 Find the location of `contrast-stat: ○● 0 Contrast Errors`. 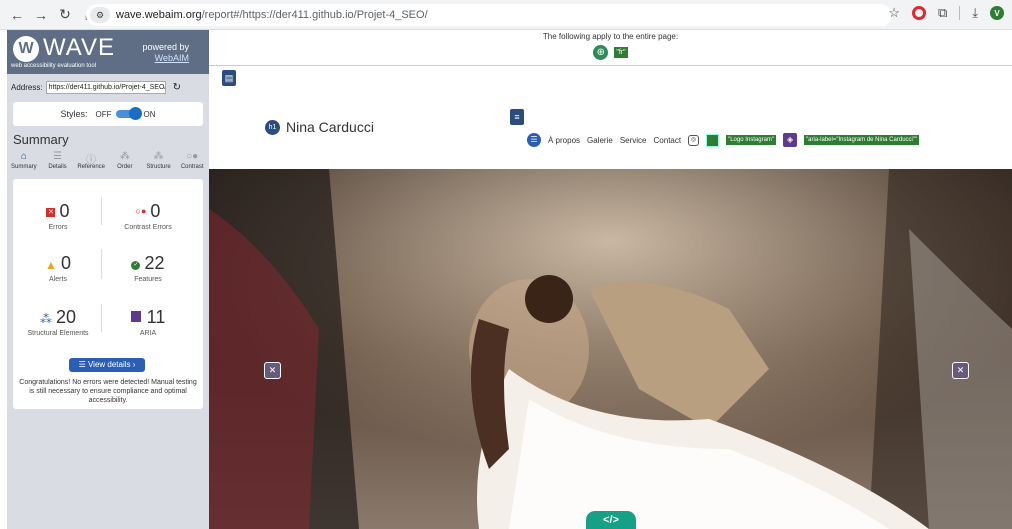

contrast-stat: ○● 0 Contrast Errors is located at coordinates (148, 216).